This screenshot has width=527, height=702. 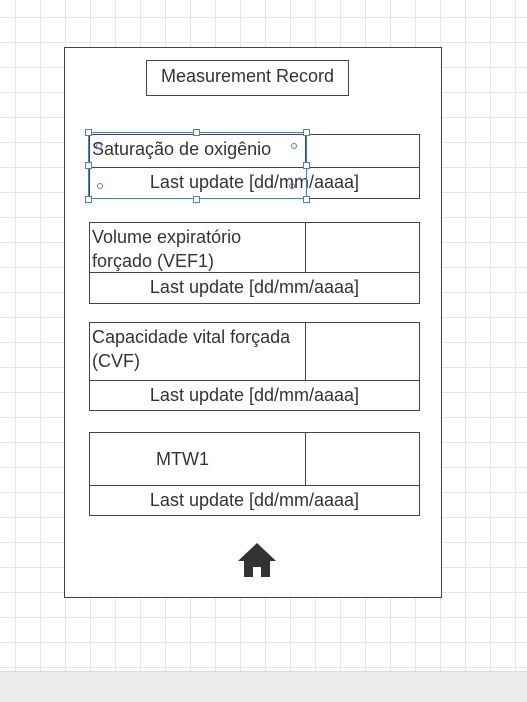 I want to click on record-update-mtw1: Last update [dd/mm/aaaa], so click(x=254, y=500).